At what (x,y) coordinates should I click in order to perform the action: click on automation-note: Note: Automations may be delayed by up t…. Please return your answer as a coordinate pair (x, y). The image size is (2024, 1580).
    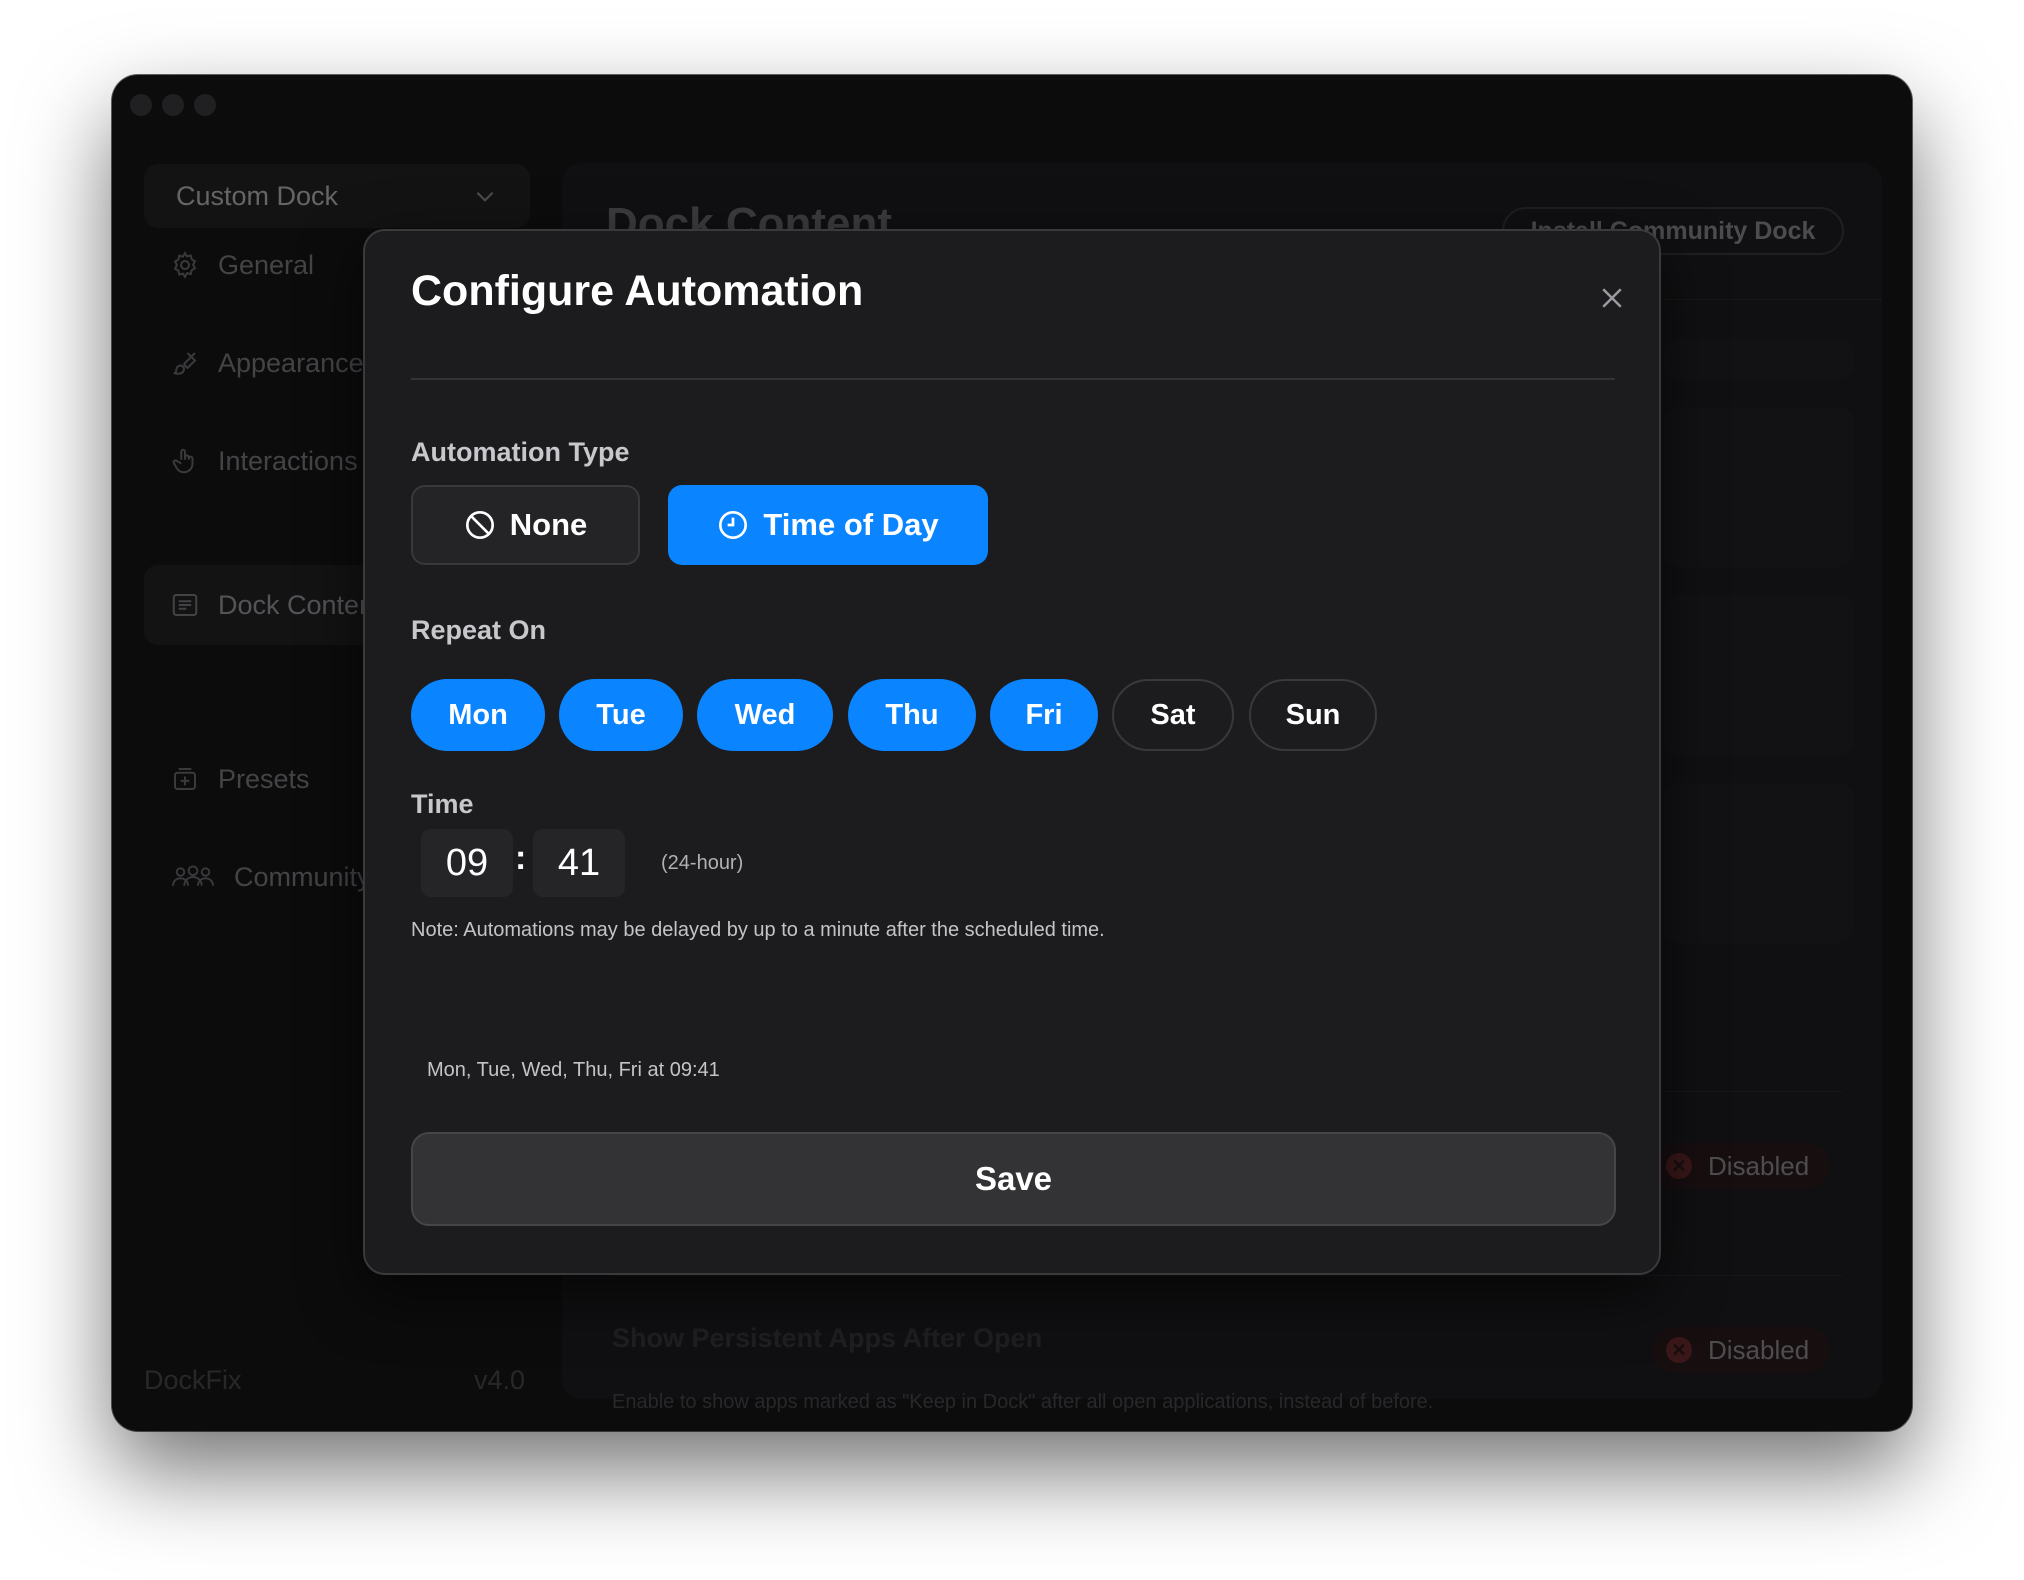
    Looking at the image, I should click on (758, 930).